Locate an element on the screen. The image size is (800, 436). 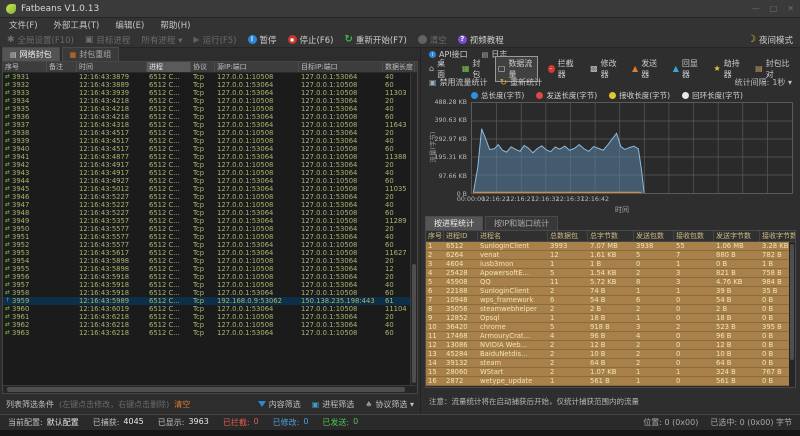
tab-by-ip-port: 按IP和端口统计 is located at coordinates (522, 223).